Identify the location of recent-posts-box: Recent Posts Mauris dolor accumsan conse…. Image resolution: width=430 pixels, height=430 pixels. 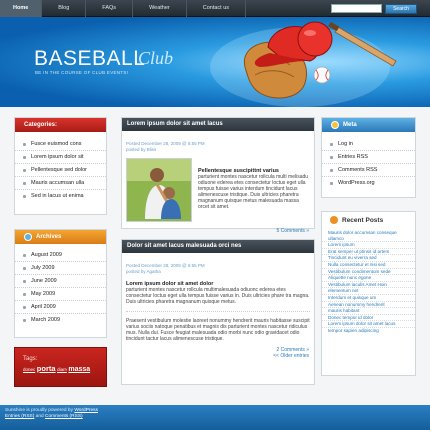
(368, 293).